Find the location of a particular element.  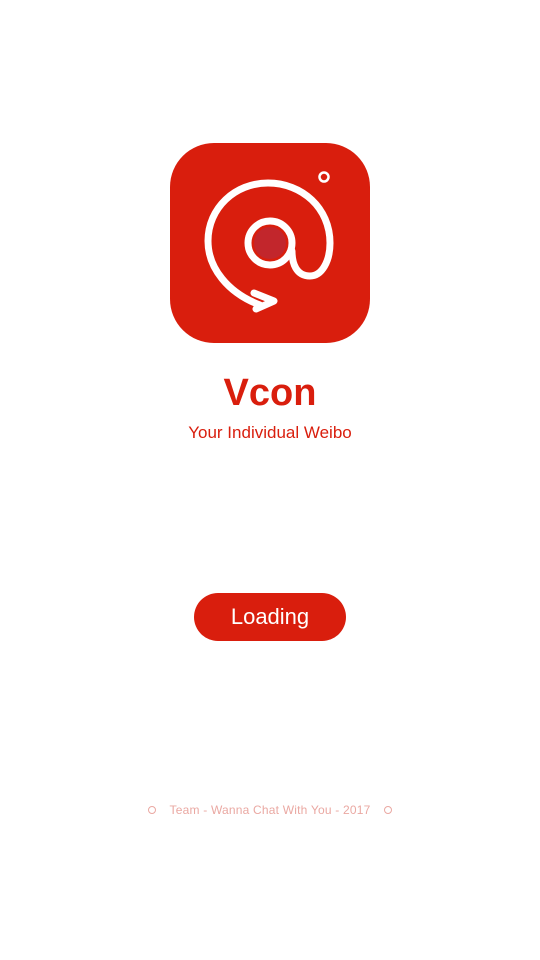

left-dot-icon is located at coordinates (151, 809).